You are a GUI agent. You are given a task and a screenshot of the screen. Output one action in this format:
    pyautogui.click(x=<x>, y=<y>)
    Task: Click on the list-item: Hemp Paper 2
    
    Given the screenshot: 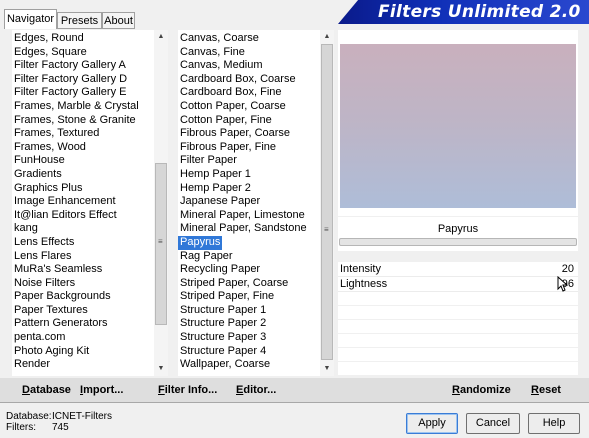 What is the action you would take?
    pyautogui.click(x=249, y=189)
    